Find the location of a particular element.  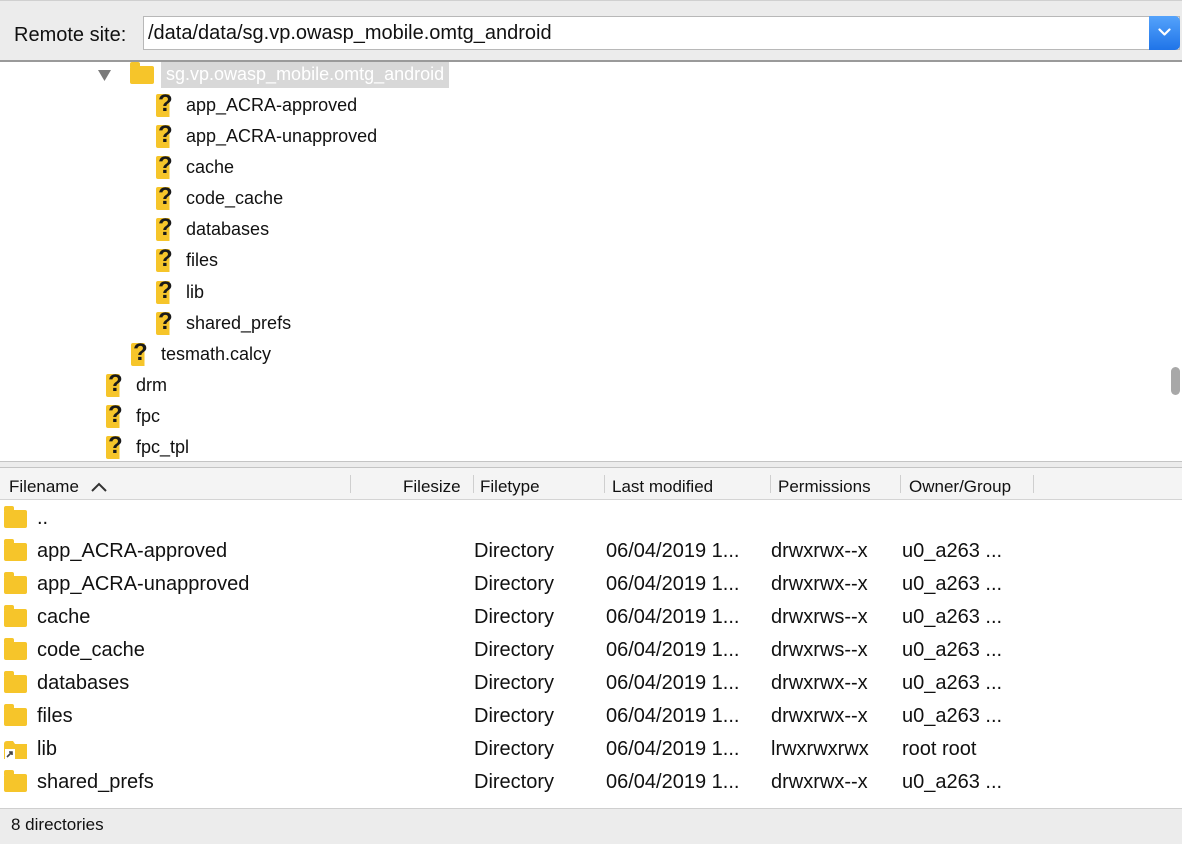

remote-site-bar: Remote site: is located at coordinates (591, 30).